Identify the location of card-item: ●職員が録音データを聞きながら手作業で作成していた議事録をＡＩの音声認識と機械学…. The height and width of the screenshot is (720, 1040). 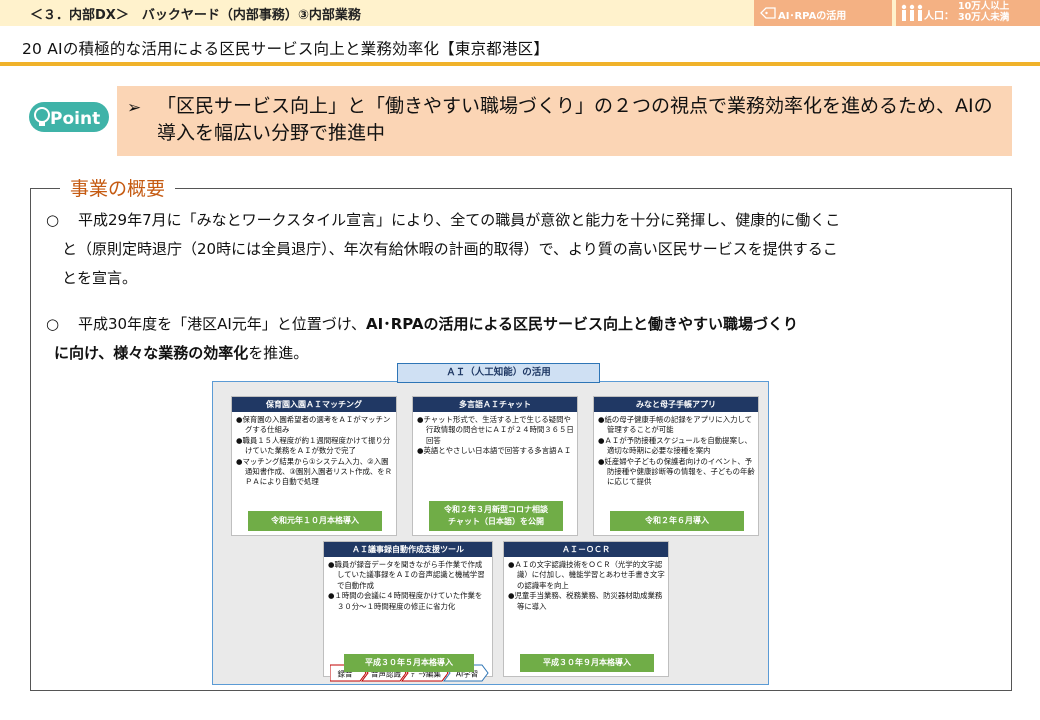
(406, 575).